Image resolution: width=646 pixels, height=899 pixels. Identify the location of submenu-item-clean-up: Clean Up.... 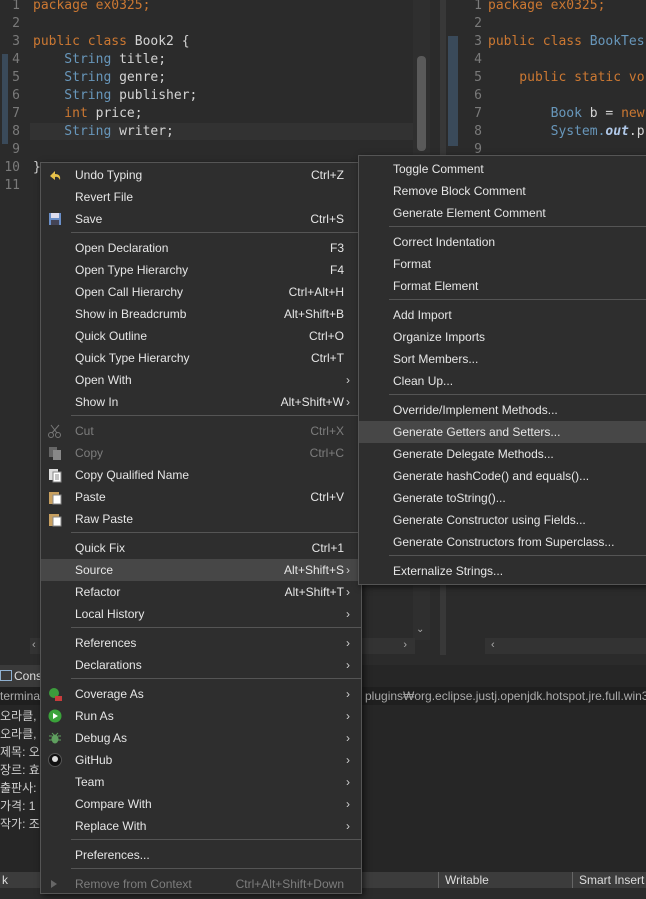
(502, 381).